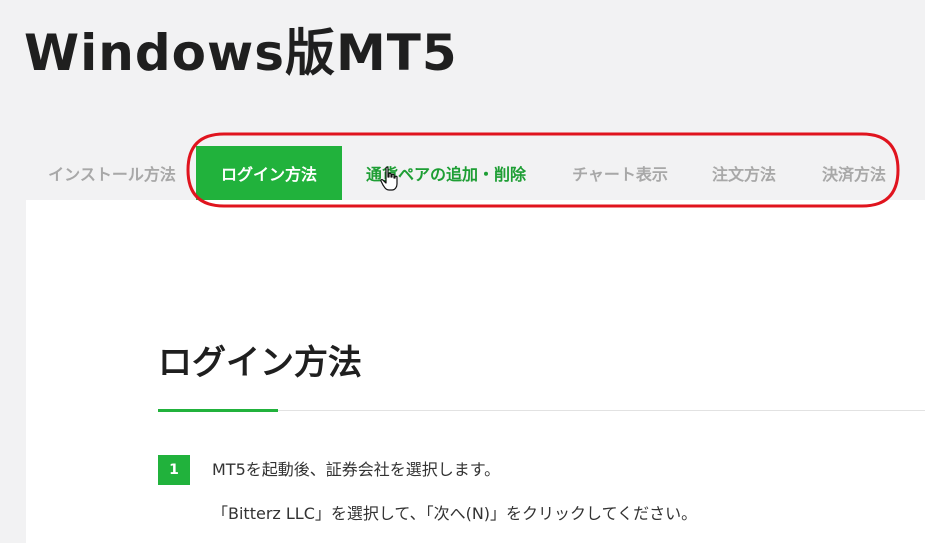 Image resolution: width=925 pixels, height=543 pixels. What do you see at coordinates (260, 363) in the screenshot?
I see `section-title: ログイン方法` at bounding box center [260, 363].